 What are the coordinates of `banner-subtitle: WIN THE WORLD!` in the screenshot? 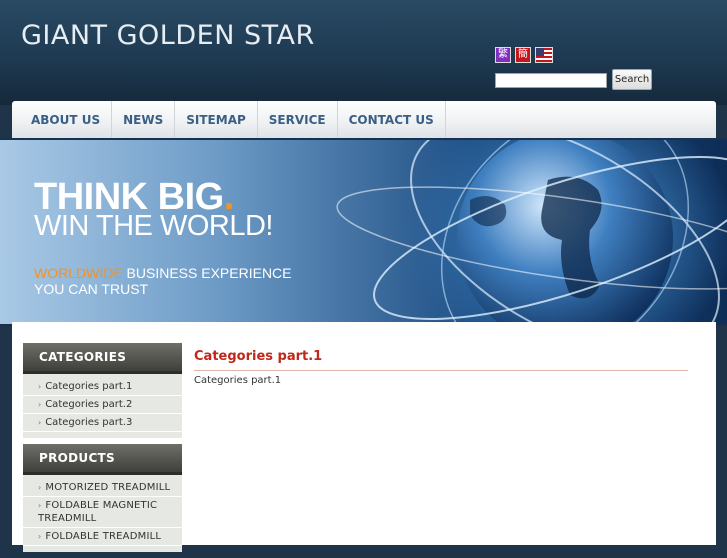 It's located at (153, 226).